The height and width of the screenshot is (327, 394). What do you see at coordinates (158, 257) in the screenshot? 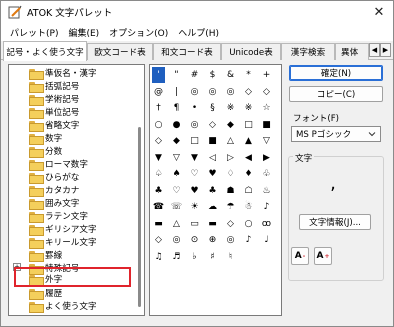
I see `char-cell: ♫` at bounding box center [158, 257].